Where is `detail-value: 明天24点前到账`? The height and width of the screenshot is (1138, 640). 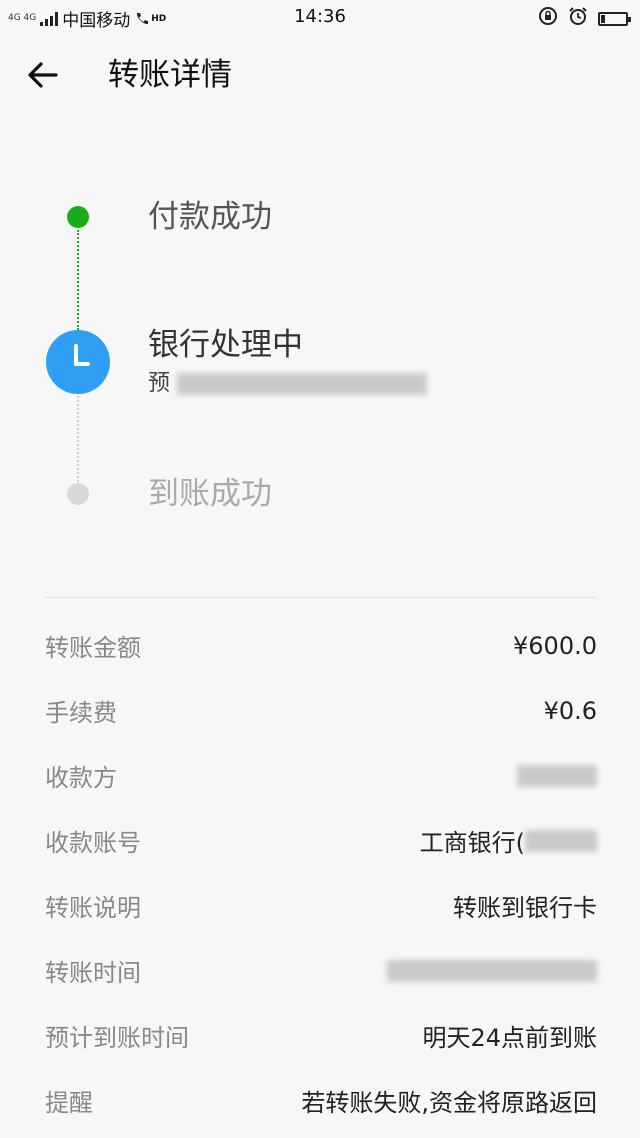 detail-value: 明天24点前到账 is located at coordinates (509, 1038).